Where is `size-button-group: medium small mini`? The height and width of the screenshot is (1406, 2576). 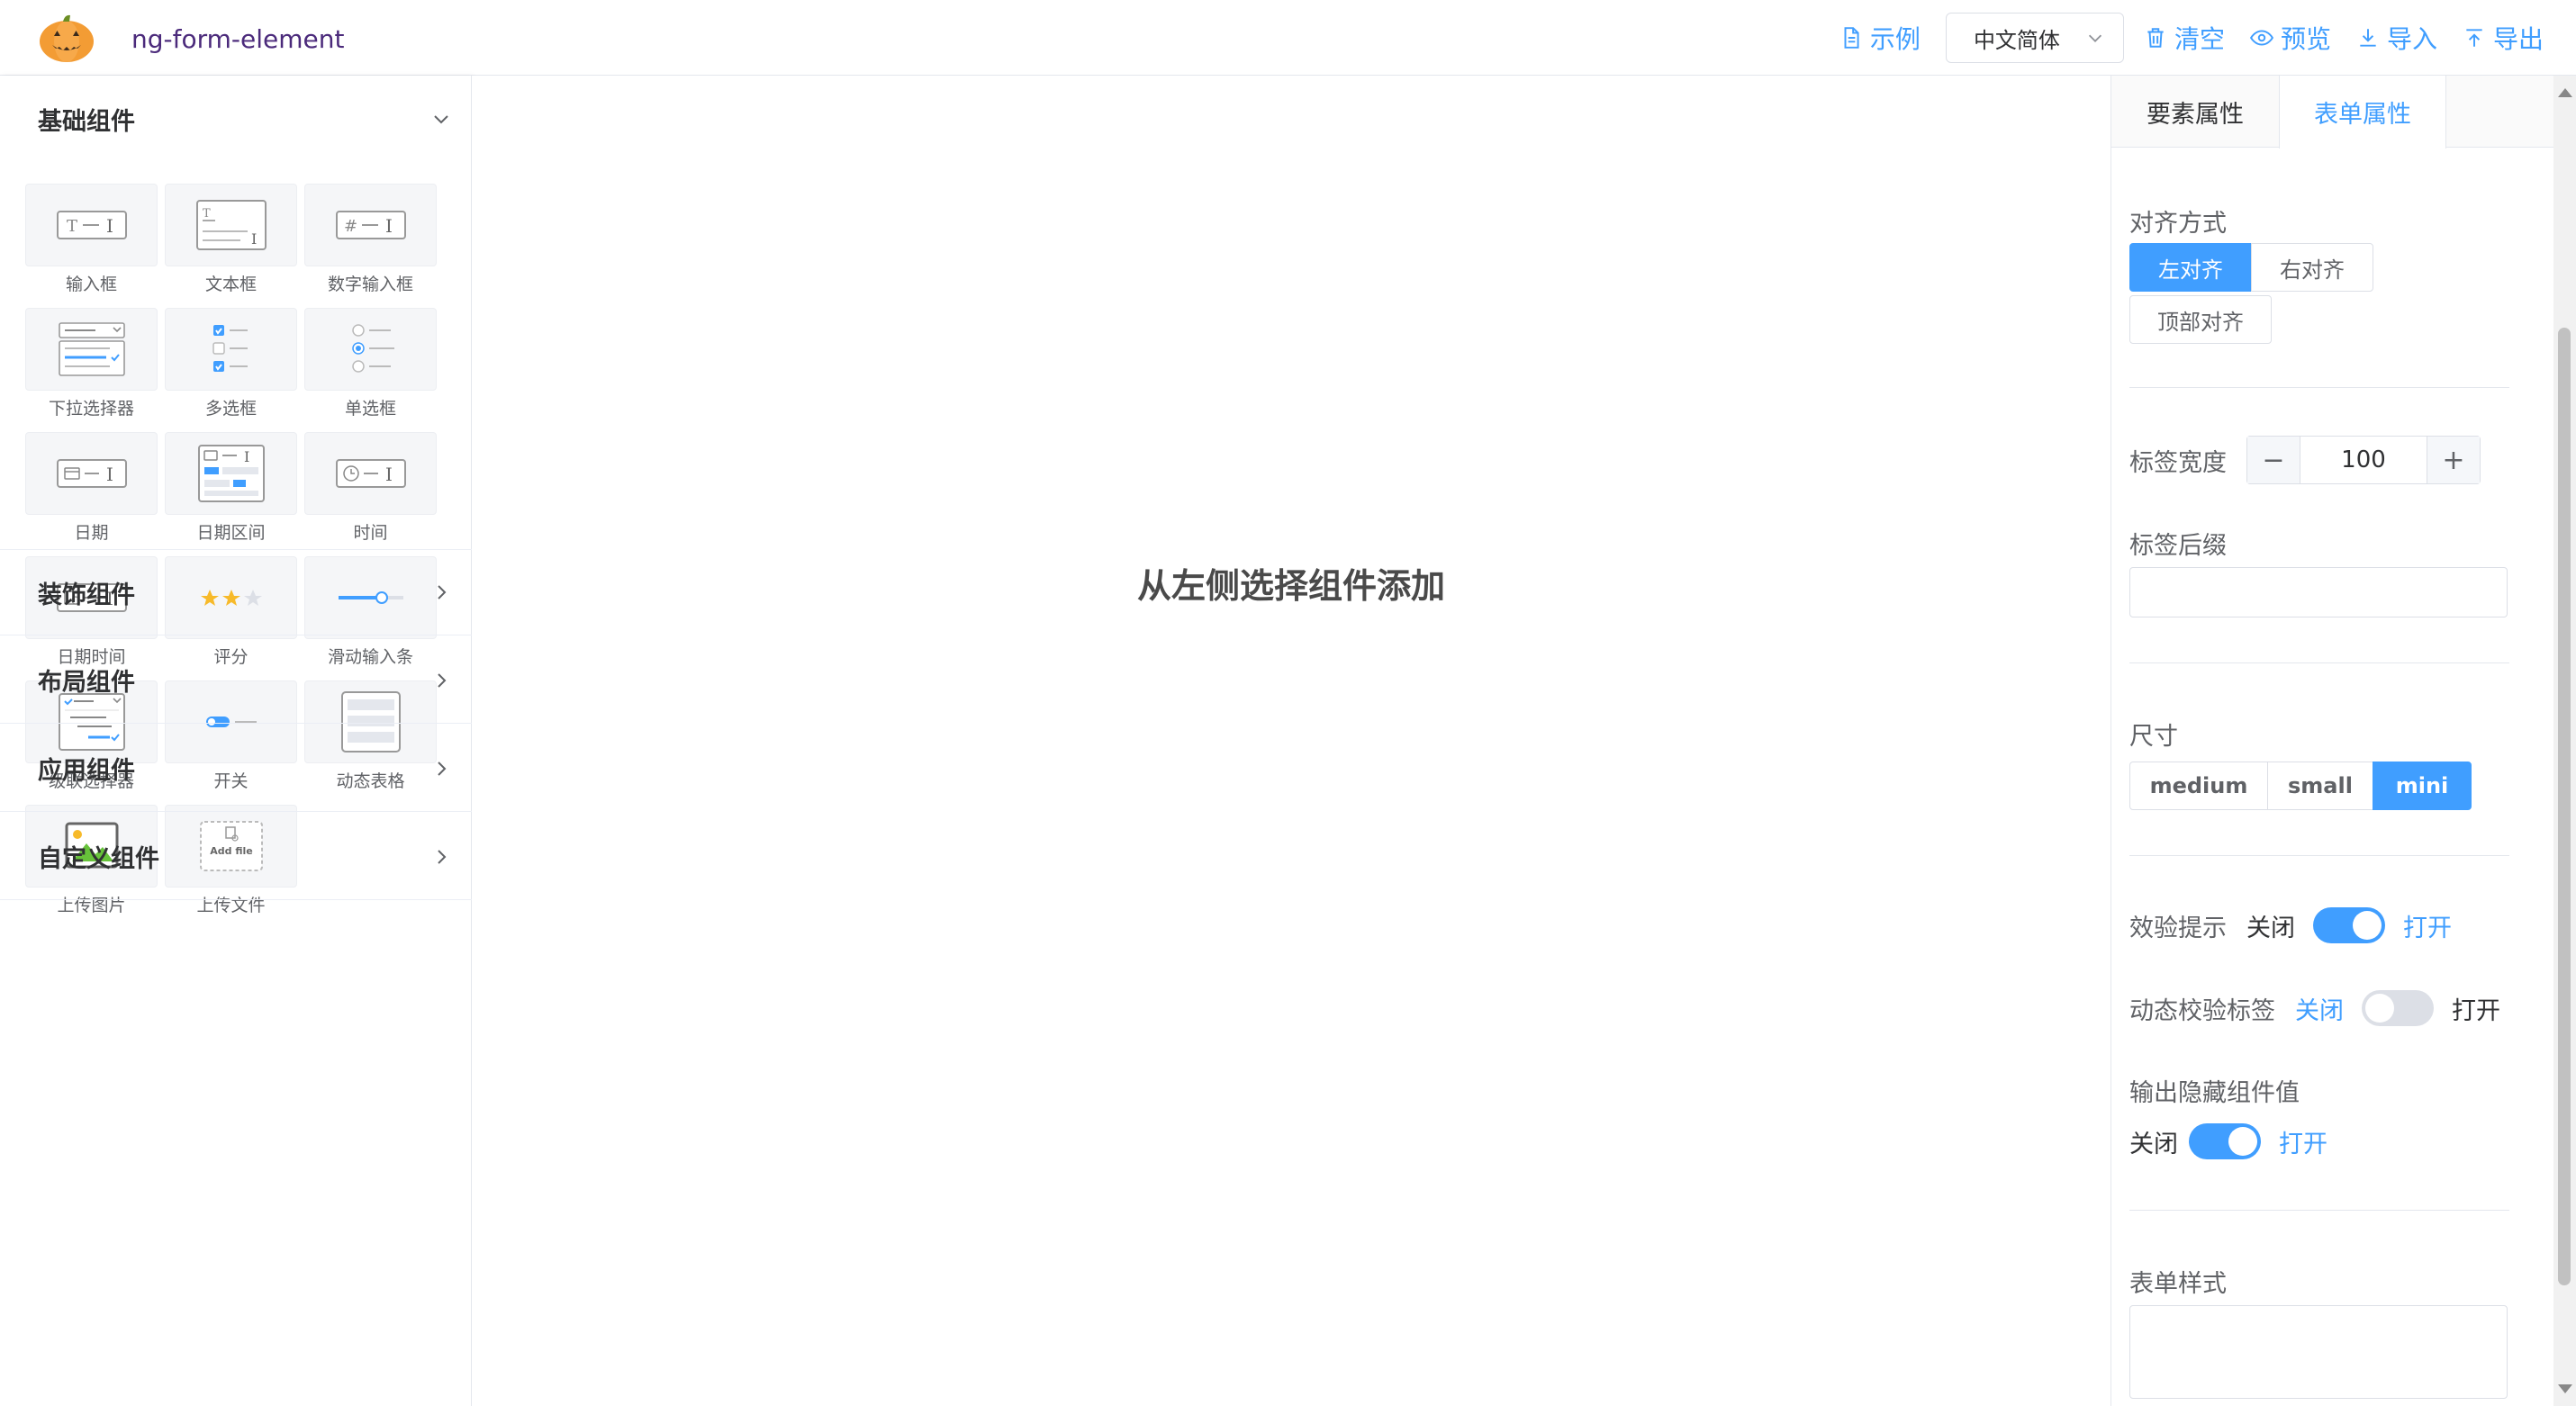 size-button-group: medium small mini is located at coordinates (2300, 786).